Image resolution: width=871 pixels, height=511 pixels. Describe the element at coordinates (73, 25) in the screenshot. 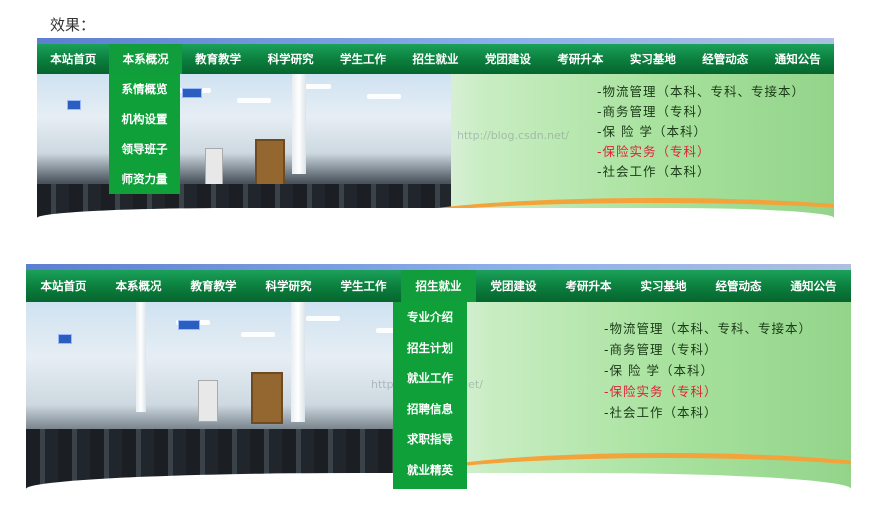

I see `intro-label: 效果：` at that location.